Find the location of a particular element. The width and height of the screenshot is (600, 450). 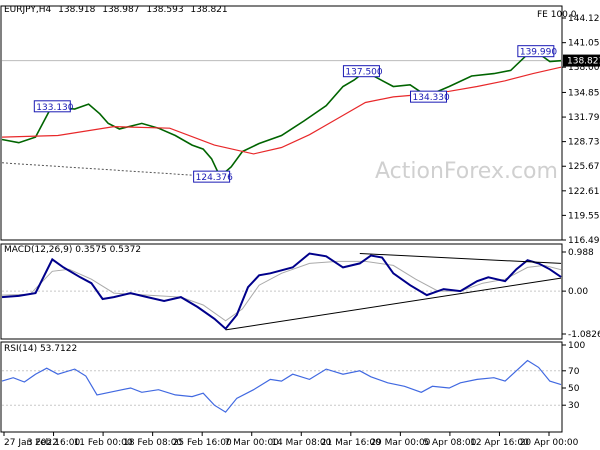

price-y-tick-label: 125.670 is located at coordinates (584, 167).